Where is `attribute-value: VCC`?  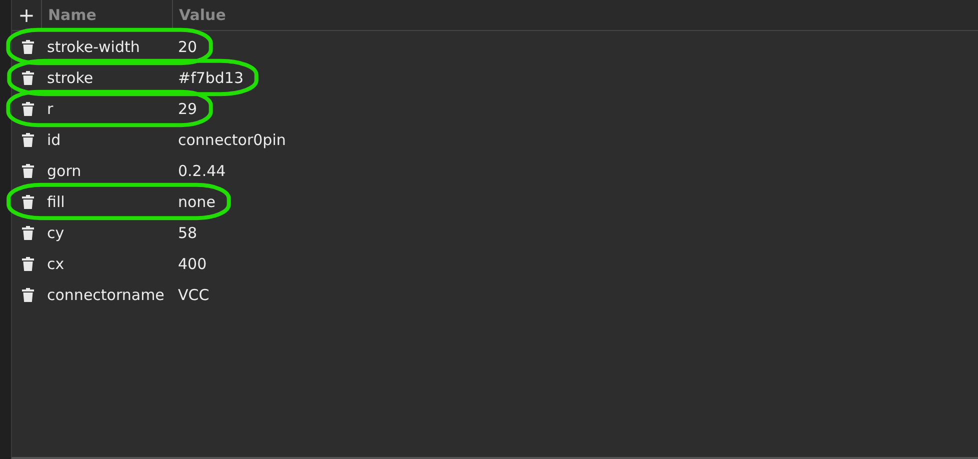 attribute-value: VCC is located at coordinates (194, 295).